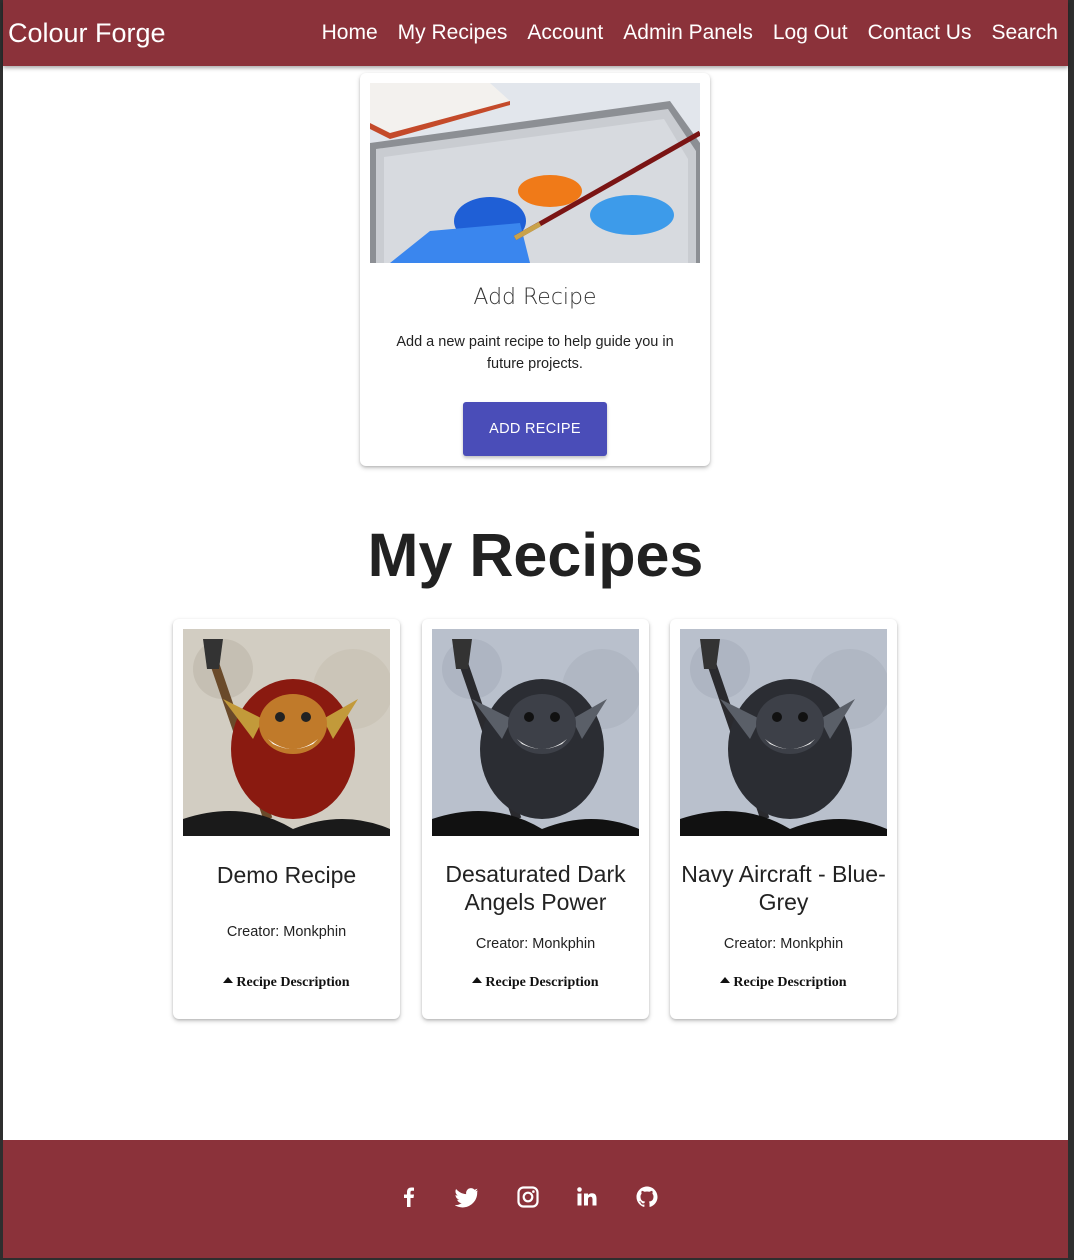 The image size is (1074, 1260). What do you see at coordinates (350, 33) in the screenshot?
I see `nav-home: Home` at bounding box center [350, 33].